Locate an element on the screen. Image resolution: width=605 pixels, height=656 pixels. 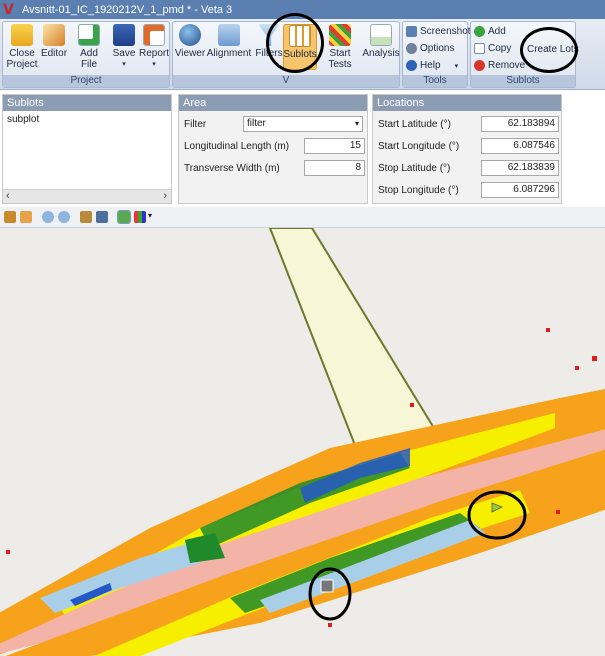
editor-icon is located at coordinates (54, 35).